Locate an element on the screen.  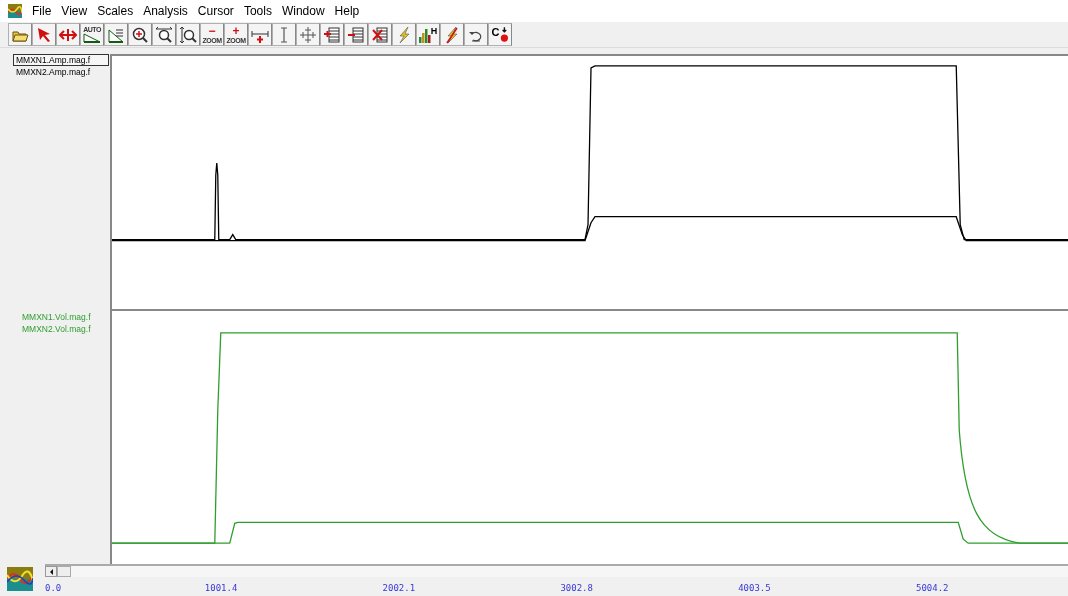
menu-item: View is located at coordinates (75, 11).